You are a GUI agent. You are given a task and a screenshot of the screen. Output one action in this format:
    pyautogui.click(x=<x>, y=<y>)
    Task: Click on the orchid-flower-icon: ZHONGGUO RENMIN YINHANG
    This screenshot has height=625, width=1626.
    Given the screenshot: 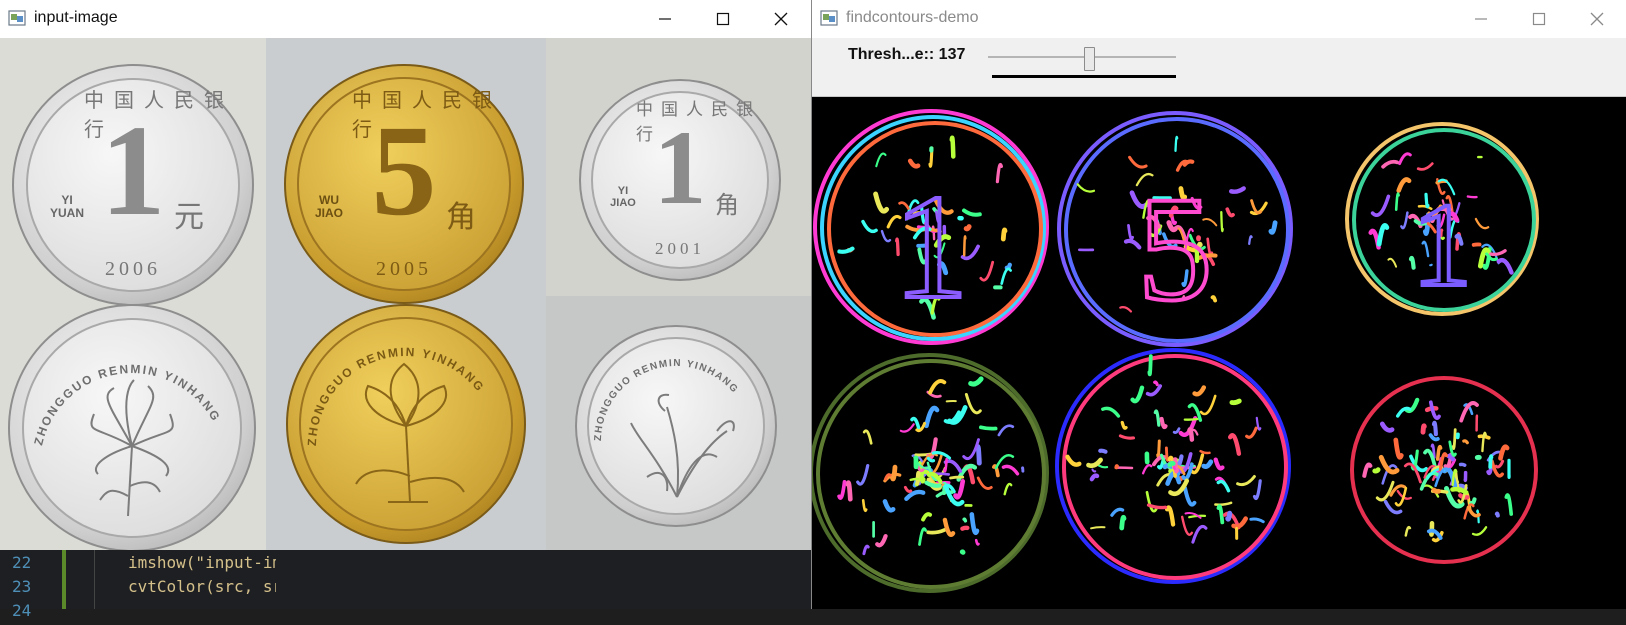 What is the action you would take?
    pyautogui.click(x=676, y=426)
    